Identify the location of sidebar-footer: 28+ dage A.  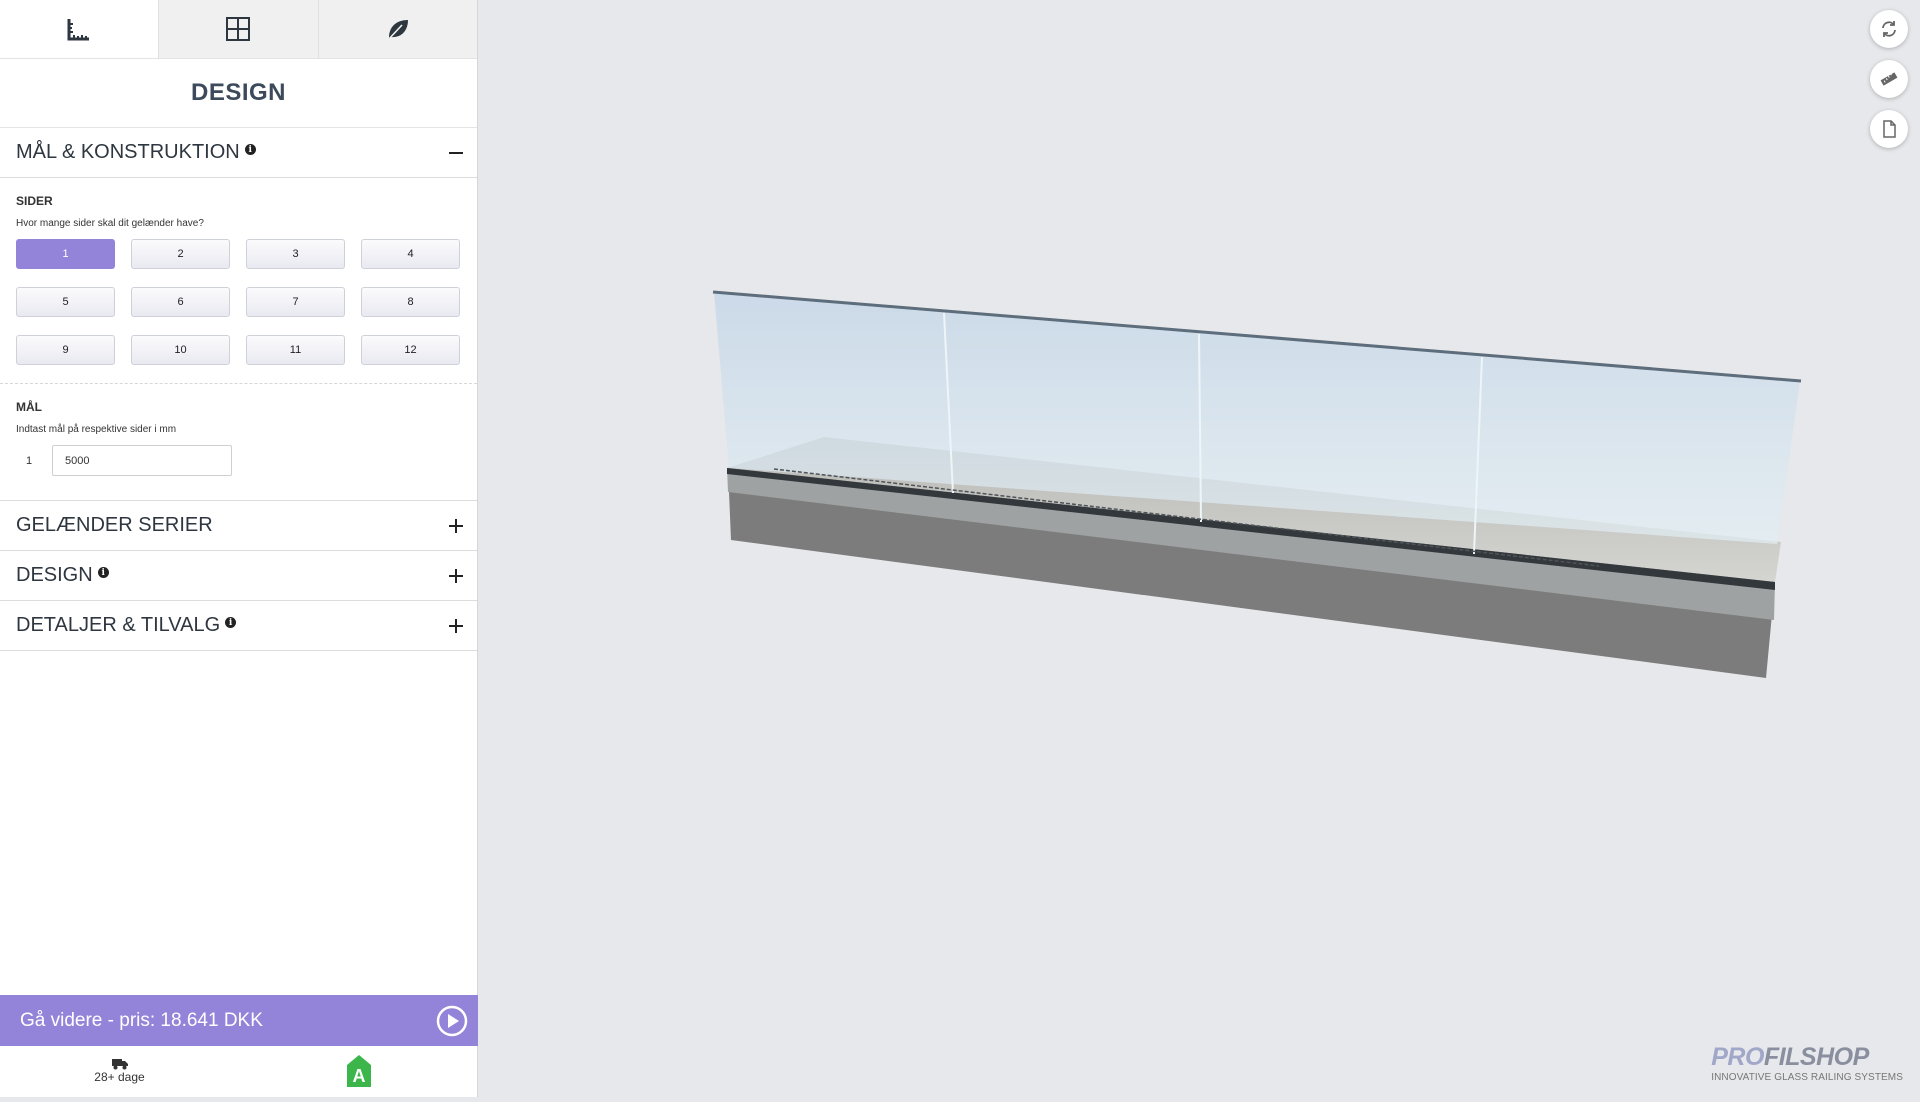
(239, 1070).